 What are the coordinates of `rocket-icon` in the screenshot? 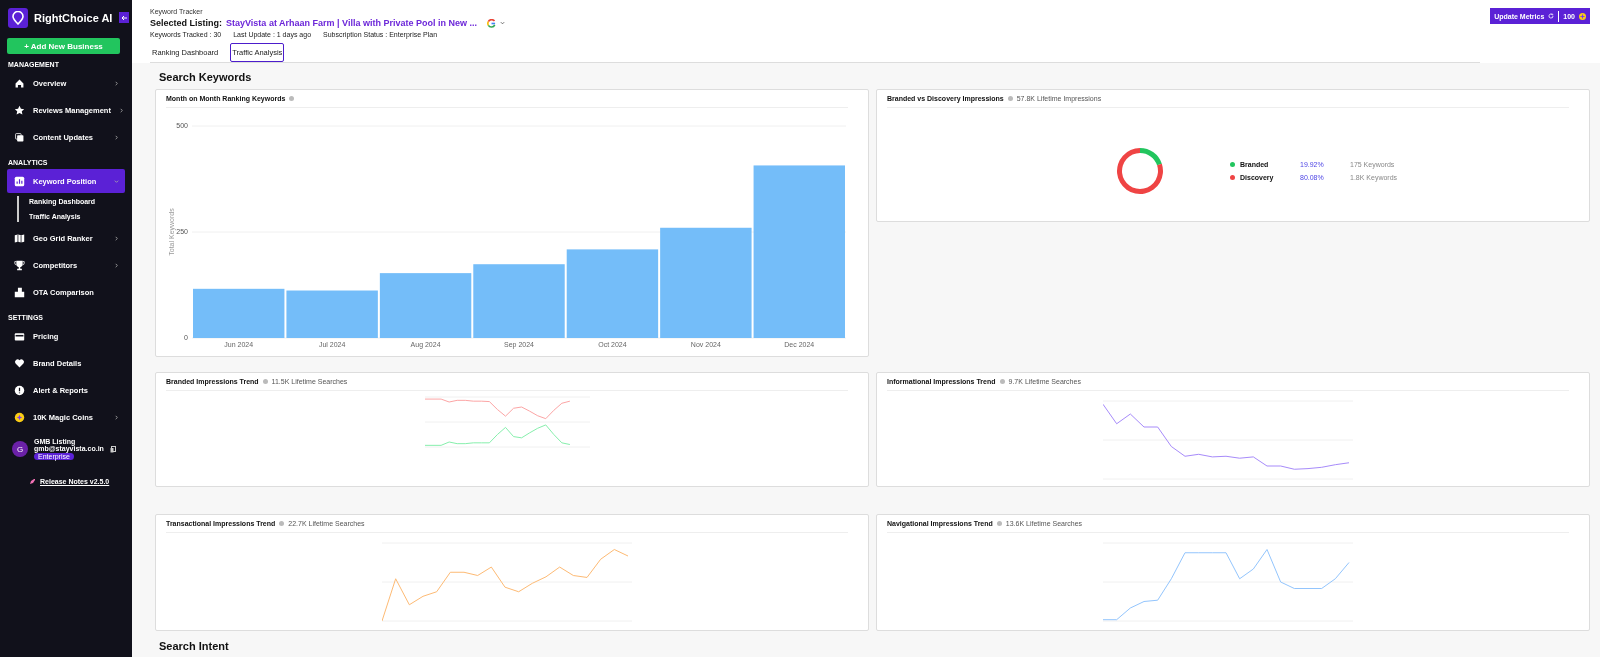 It's located at (32, 481).